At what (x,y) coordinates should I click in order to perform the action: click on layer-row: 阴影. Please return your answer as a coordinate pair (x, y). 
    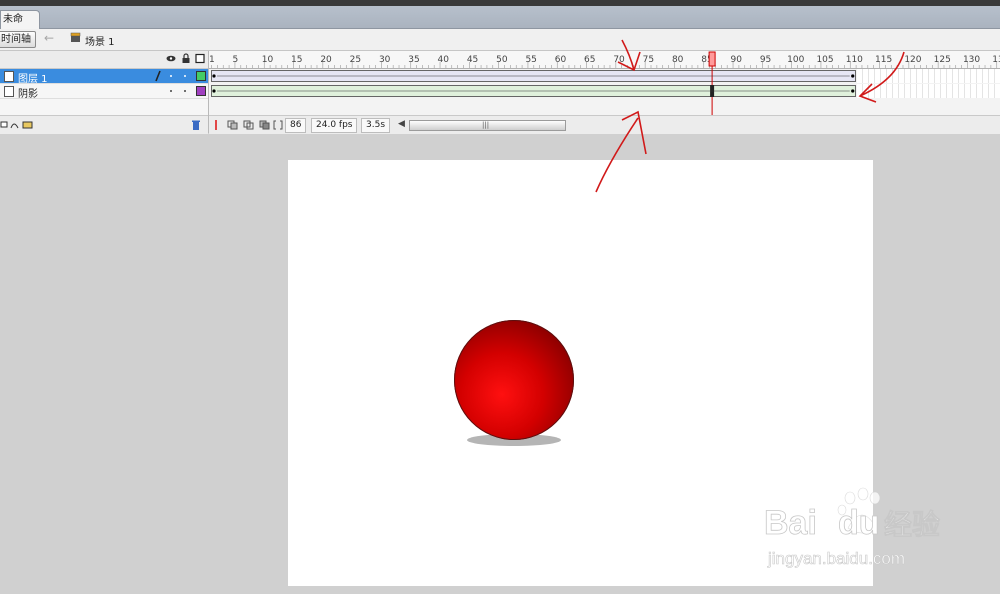
    Looking at the image, I should click on (104, 92).